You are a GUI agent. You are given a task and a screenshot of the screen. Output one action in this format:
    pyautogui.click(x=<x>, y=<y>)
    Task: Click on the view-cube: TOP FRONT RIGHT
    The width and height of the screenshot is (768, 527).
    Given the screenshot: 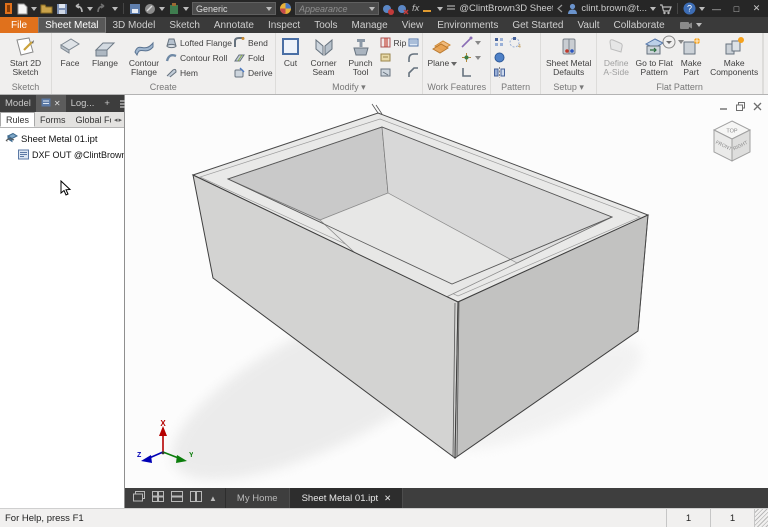 What is the action you would take?
    pyautogui.click(x=732, y=142)
    